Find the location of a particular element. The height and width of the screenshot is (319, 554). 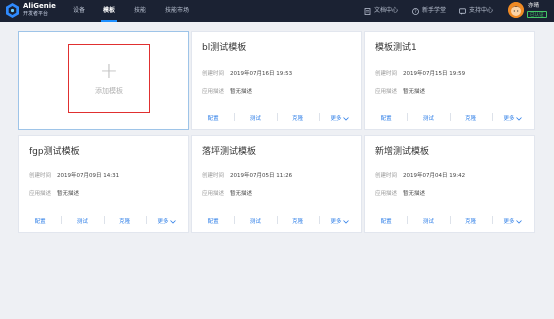

created-time-value: 2019年07月05日 11:26 is located at coordinates (261, 176).